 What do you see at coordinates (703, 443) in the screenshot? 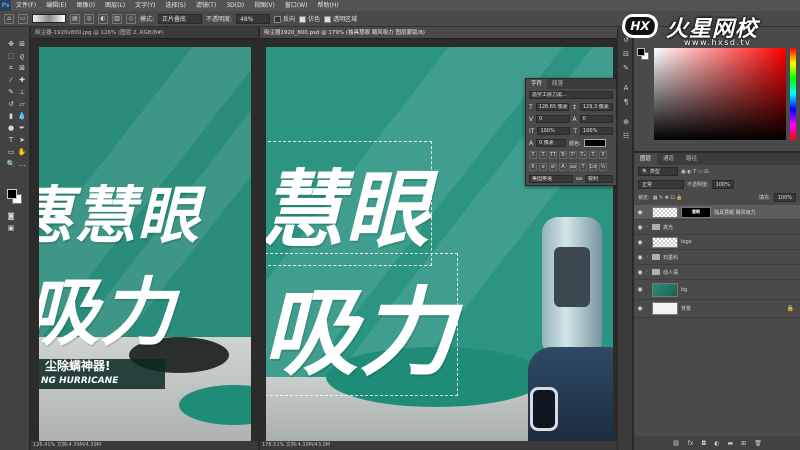
I see `add-mask-icon: ◘` at bounding box center [703, 443].